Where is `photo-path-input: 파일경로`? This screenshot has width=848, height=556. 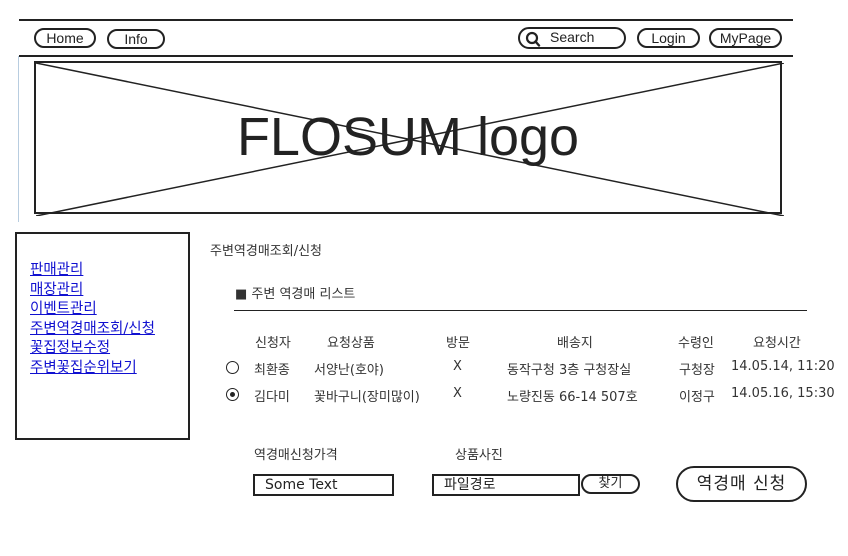 photo-path-input: 파일경로 is located at coordinates (506, 485).